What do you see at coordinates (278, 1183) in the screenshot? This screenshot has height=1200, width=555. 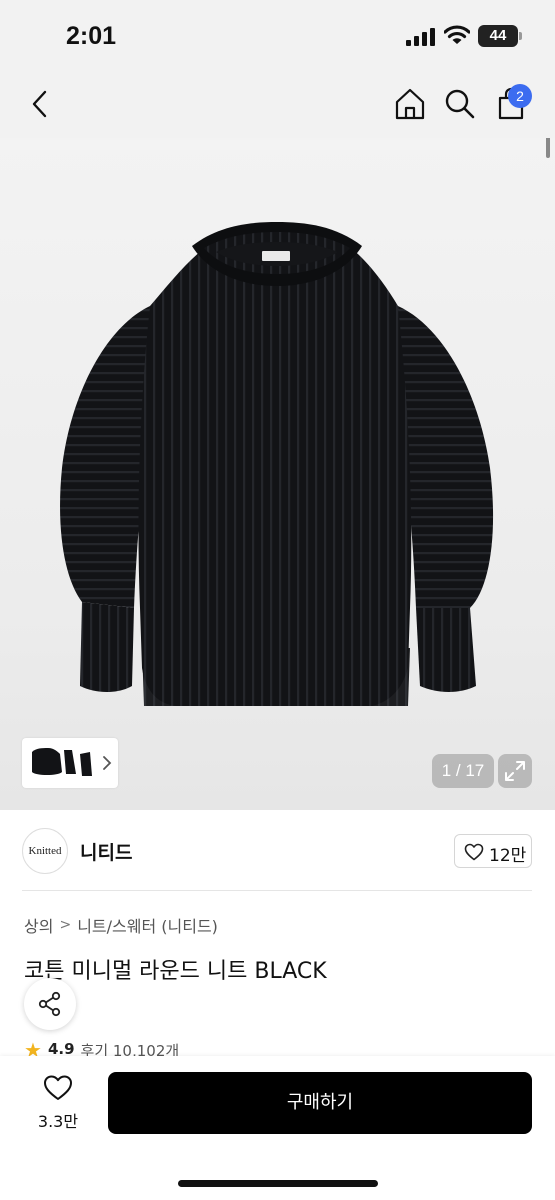 I see `home-indicator` at bounding box center [278, 1183].